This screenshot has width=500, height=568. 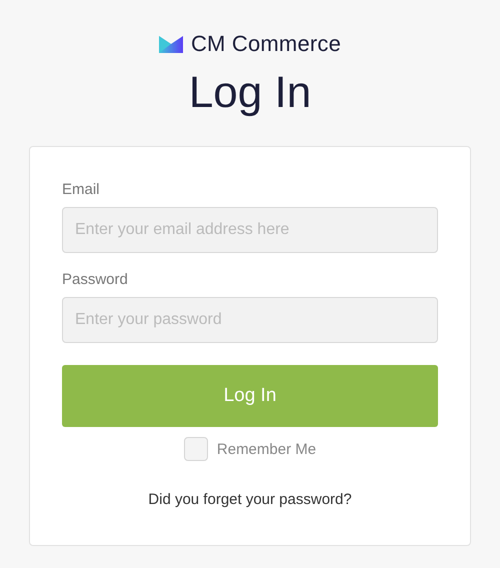 I want to click on logo-icon, so click(x=170, y=44).